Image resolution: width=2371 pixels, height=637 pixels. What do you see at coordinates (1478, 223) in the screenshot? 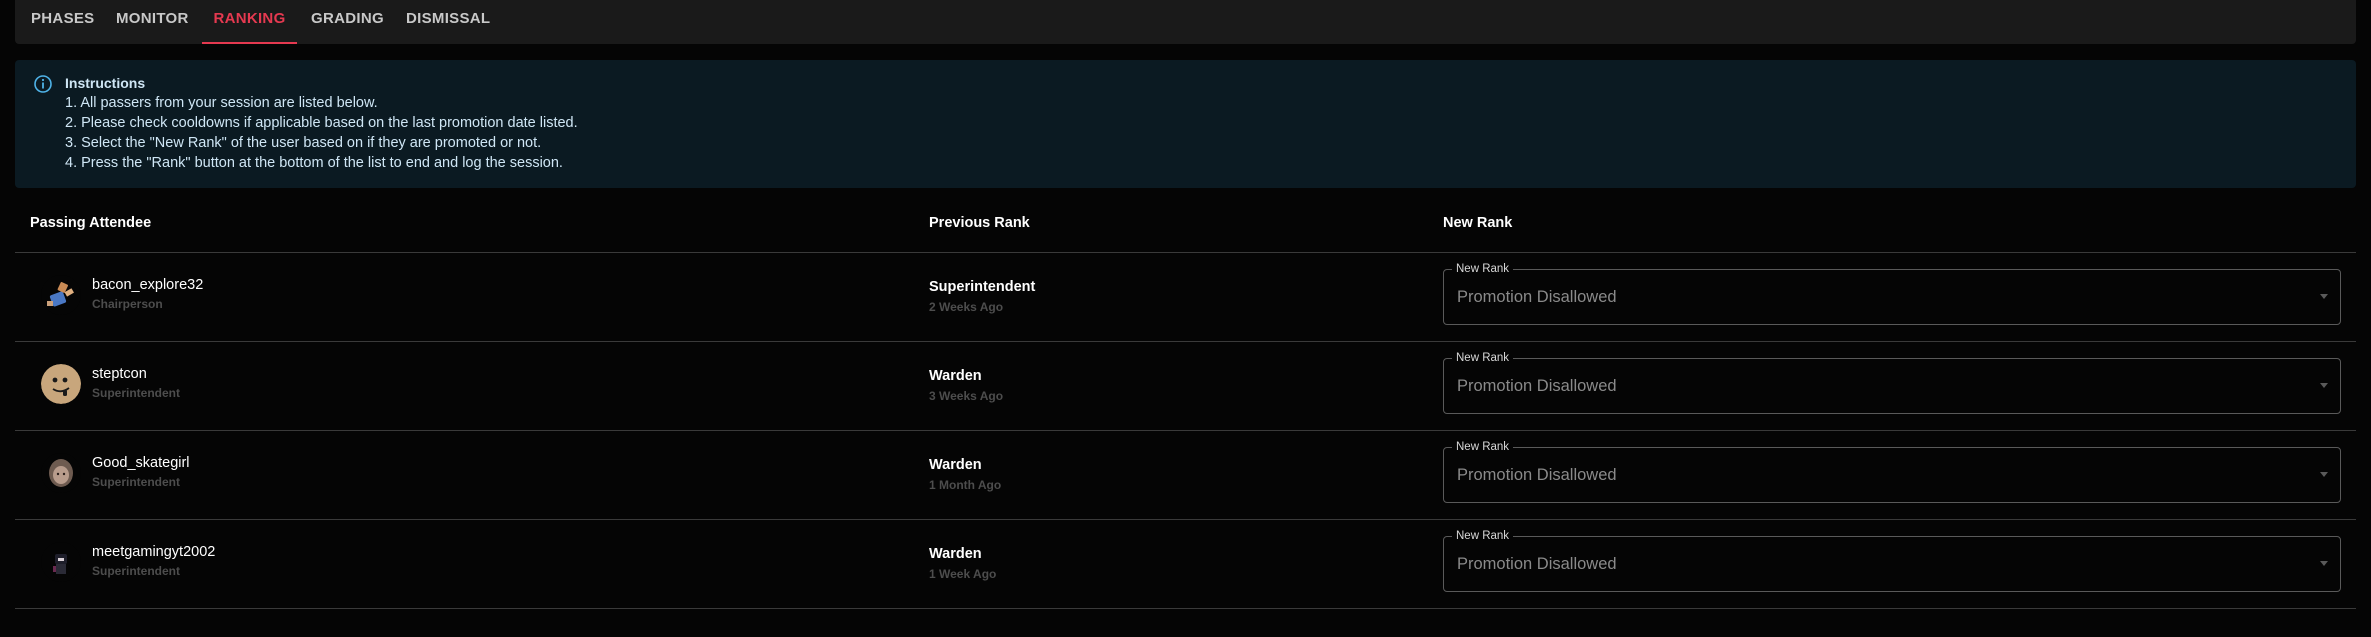
I see `column-header-new-rank: New Rank` at bounding box center [1478, 223].